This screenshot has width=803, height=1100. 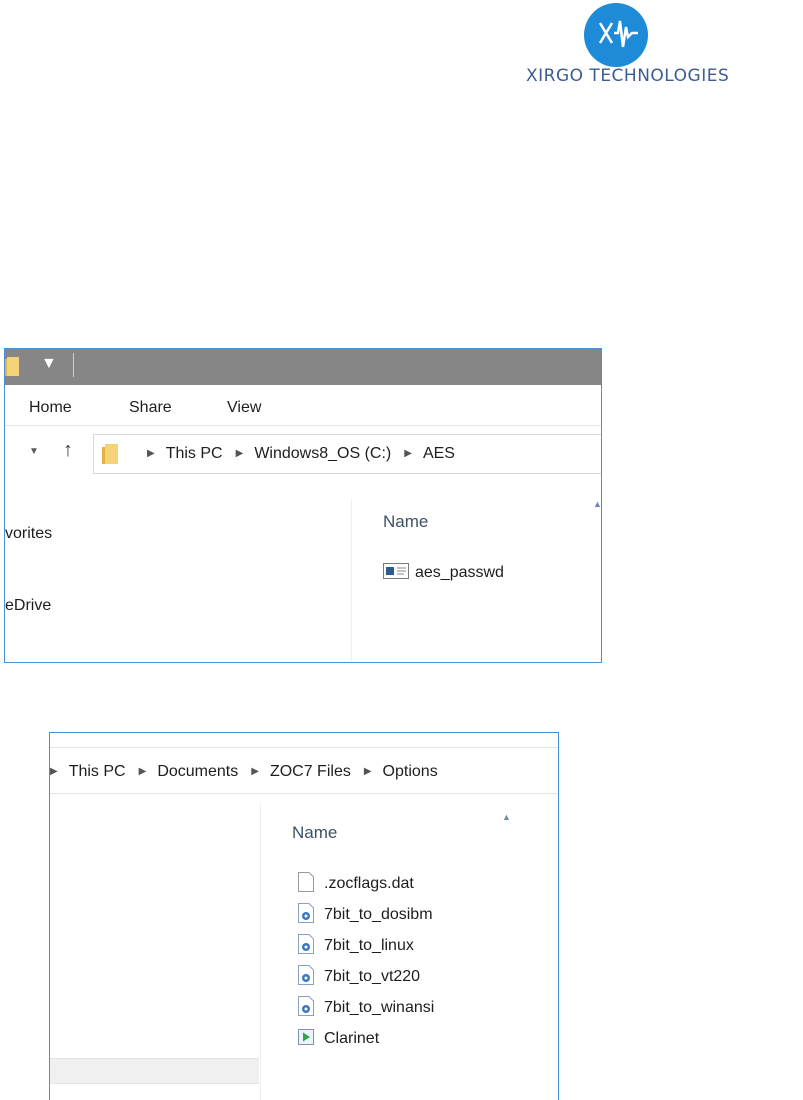 I want to click on logo-text: XIRGO TECHNOLOGIES, so click(x=628, y=76).